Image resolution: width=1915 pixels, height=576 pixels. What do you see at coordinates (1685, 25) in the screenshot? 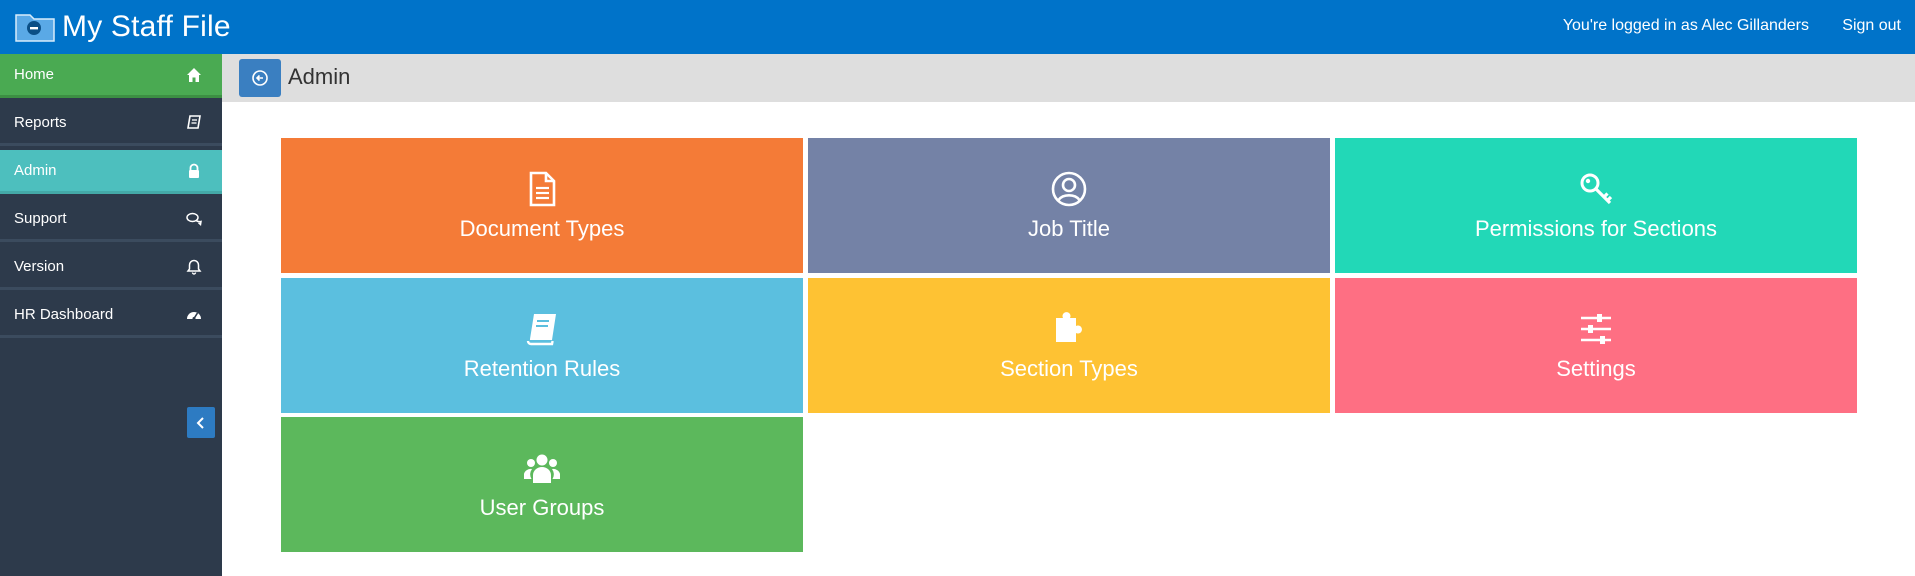
I see `logged-in-text: You're logged in as Alec Gillanders` at bounding box center [1685, 25].